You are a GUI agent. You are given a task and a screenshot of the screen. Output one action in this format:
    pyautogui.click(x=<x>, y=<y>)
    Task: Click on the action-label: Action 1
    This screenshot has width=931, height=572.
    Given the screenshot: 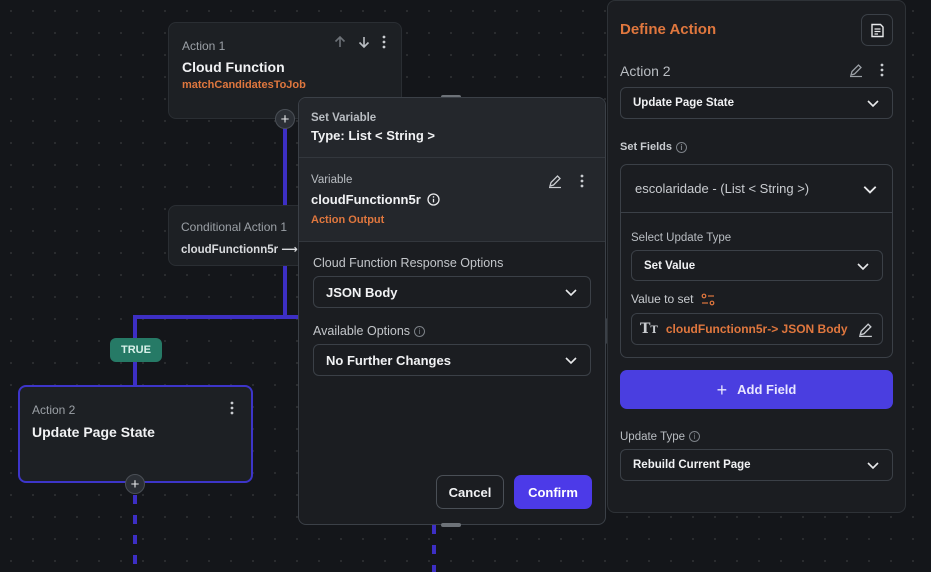 What is the action you would take?
    pyautogui.click(x=204, y=46)
    